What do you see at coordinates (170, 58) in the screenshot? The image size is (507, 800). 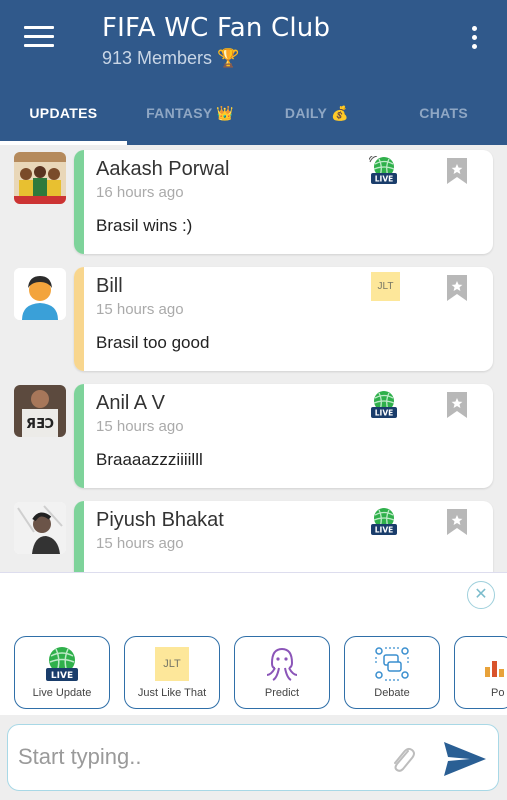 I see `members-count: 913 Members 🏆` at bounding box center [170, 58].